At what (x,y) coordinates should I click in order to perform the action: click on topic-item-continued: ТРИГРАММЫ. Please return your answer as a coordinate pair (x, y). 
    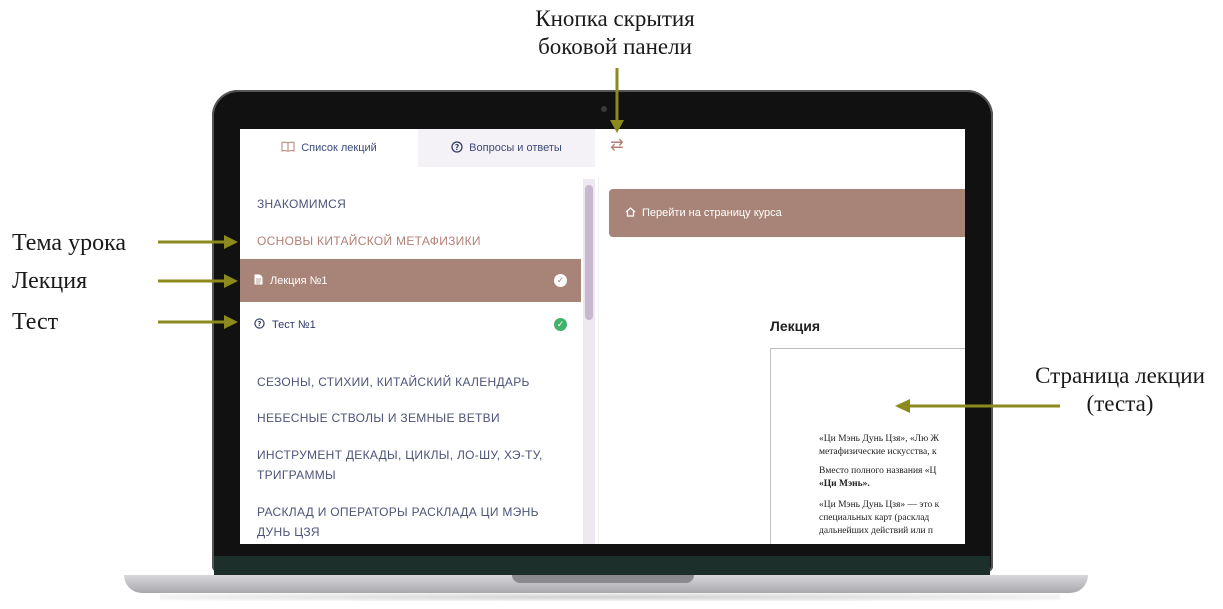
    Looking at the image, I should click on (407, 475).